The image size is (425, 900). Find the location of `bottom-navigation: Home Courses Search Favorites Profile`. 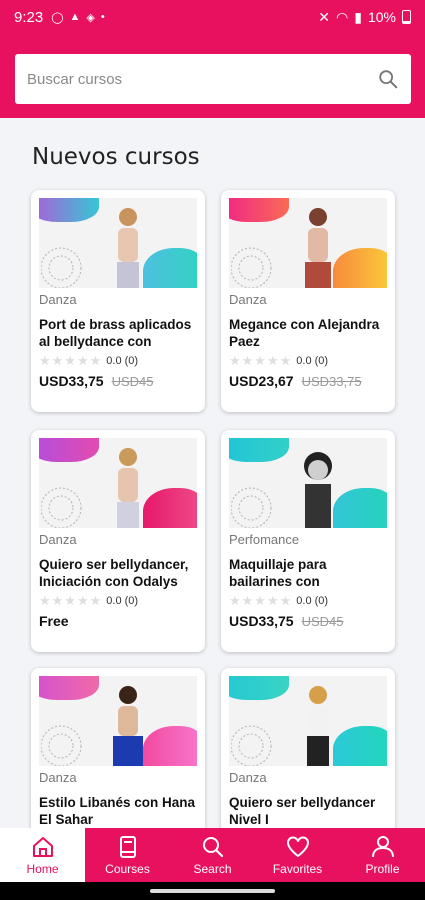

bottom-navigation: Home Courses Search Favorites Profile is located at coordinates (212, 855).